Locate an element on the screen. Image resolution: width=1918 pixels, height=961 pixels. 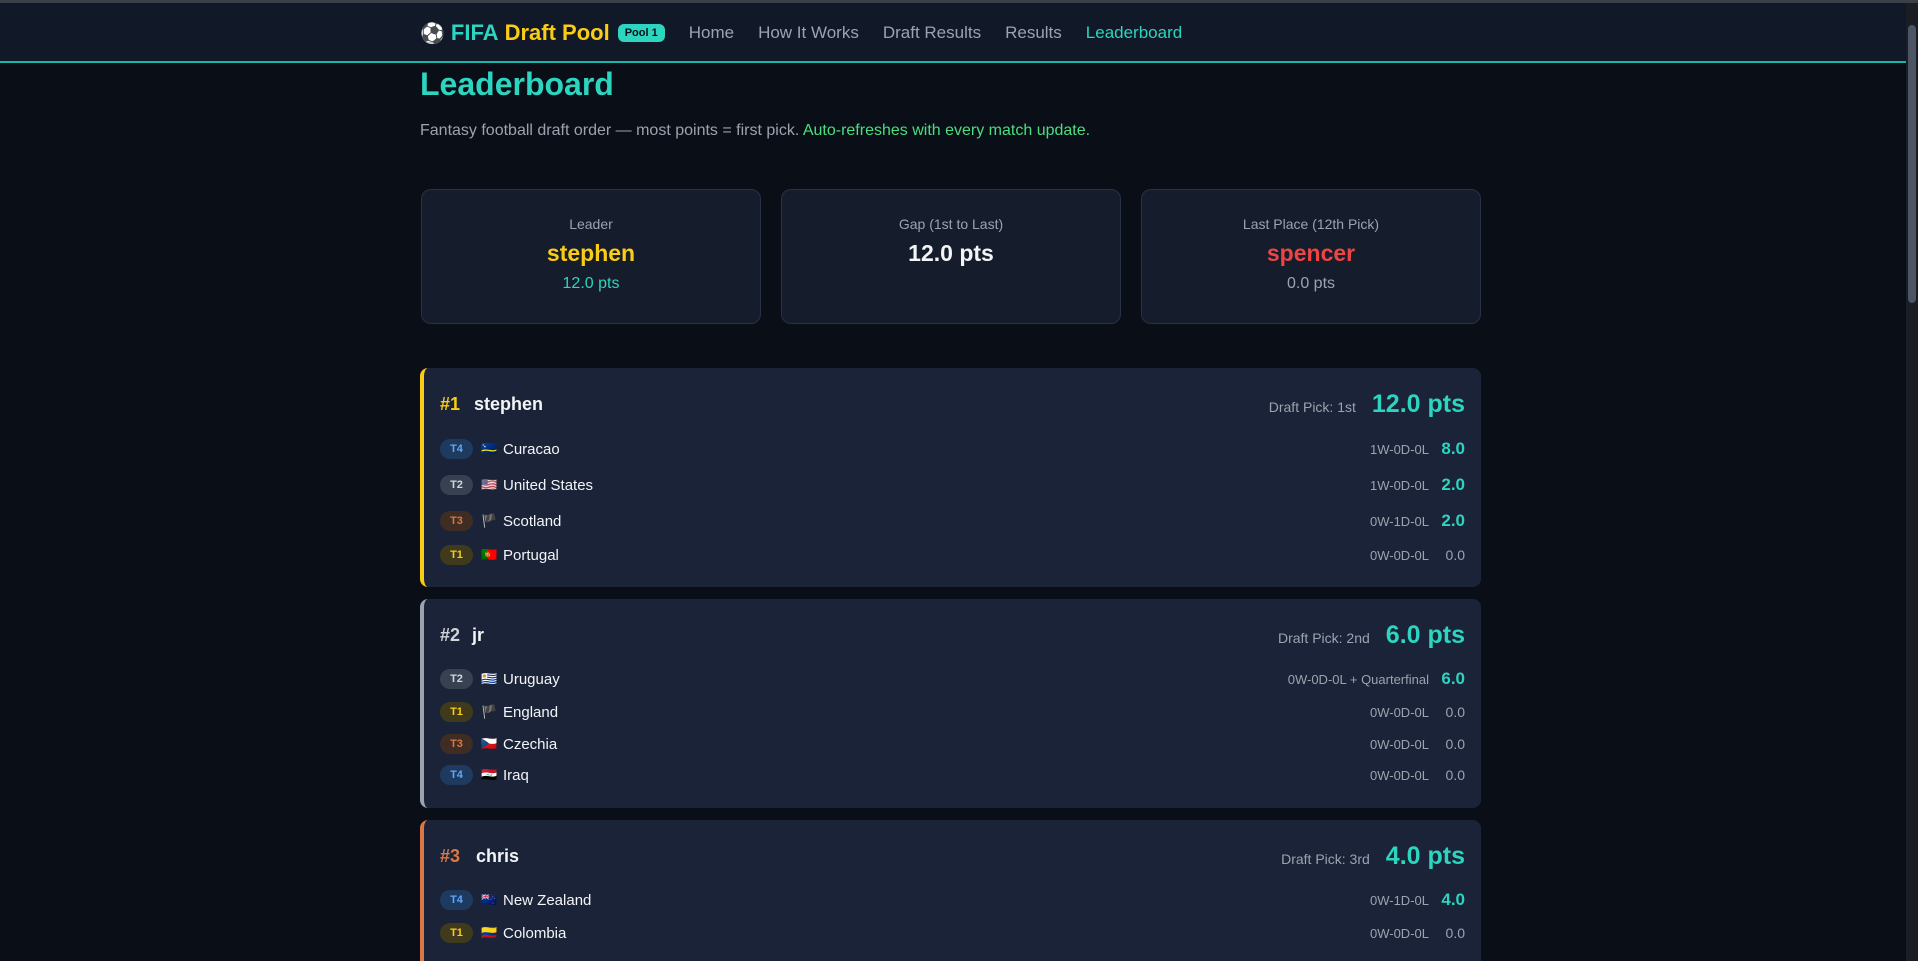
country-name: Colombia is located at coordinates (535, 933).